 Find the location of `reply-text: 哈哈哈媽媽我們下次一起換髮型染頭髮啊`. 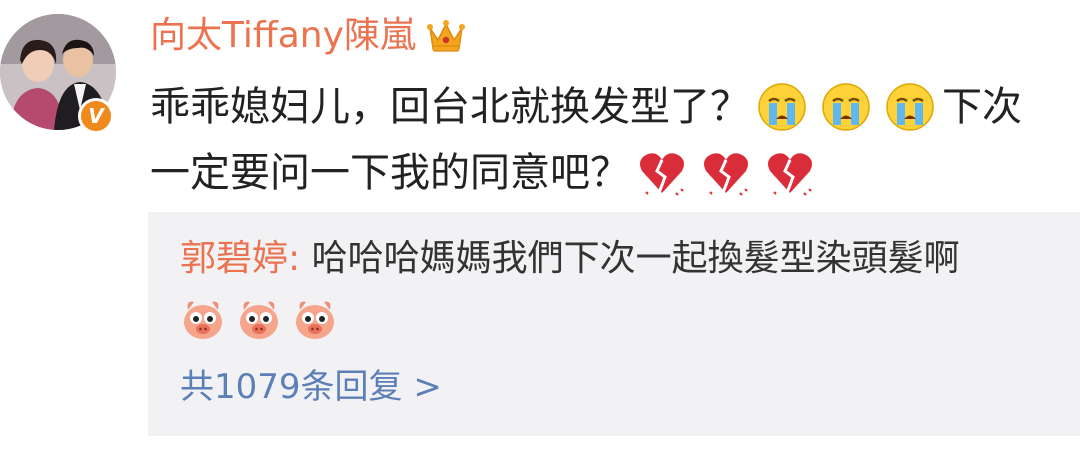

reply-text: 哈哈哈媽媽我們下次一起換髮型染頭髮啊 is located at coordinates (635, 258).